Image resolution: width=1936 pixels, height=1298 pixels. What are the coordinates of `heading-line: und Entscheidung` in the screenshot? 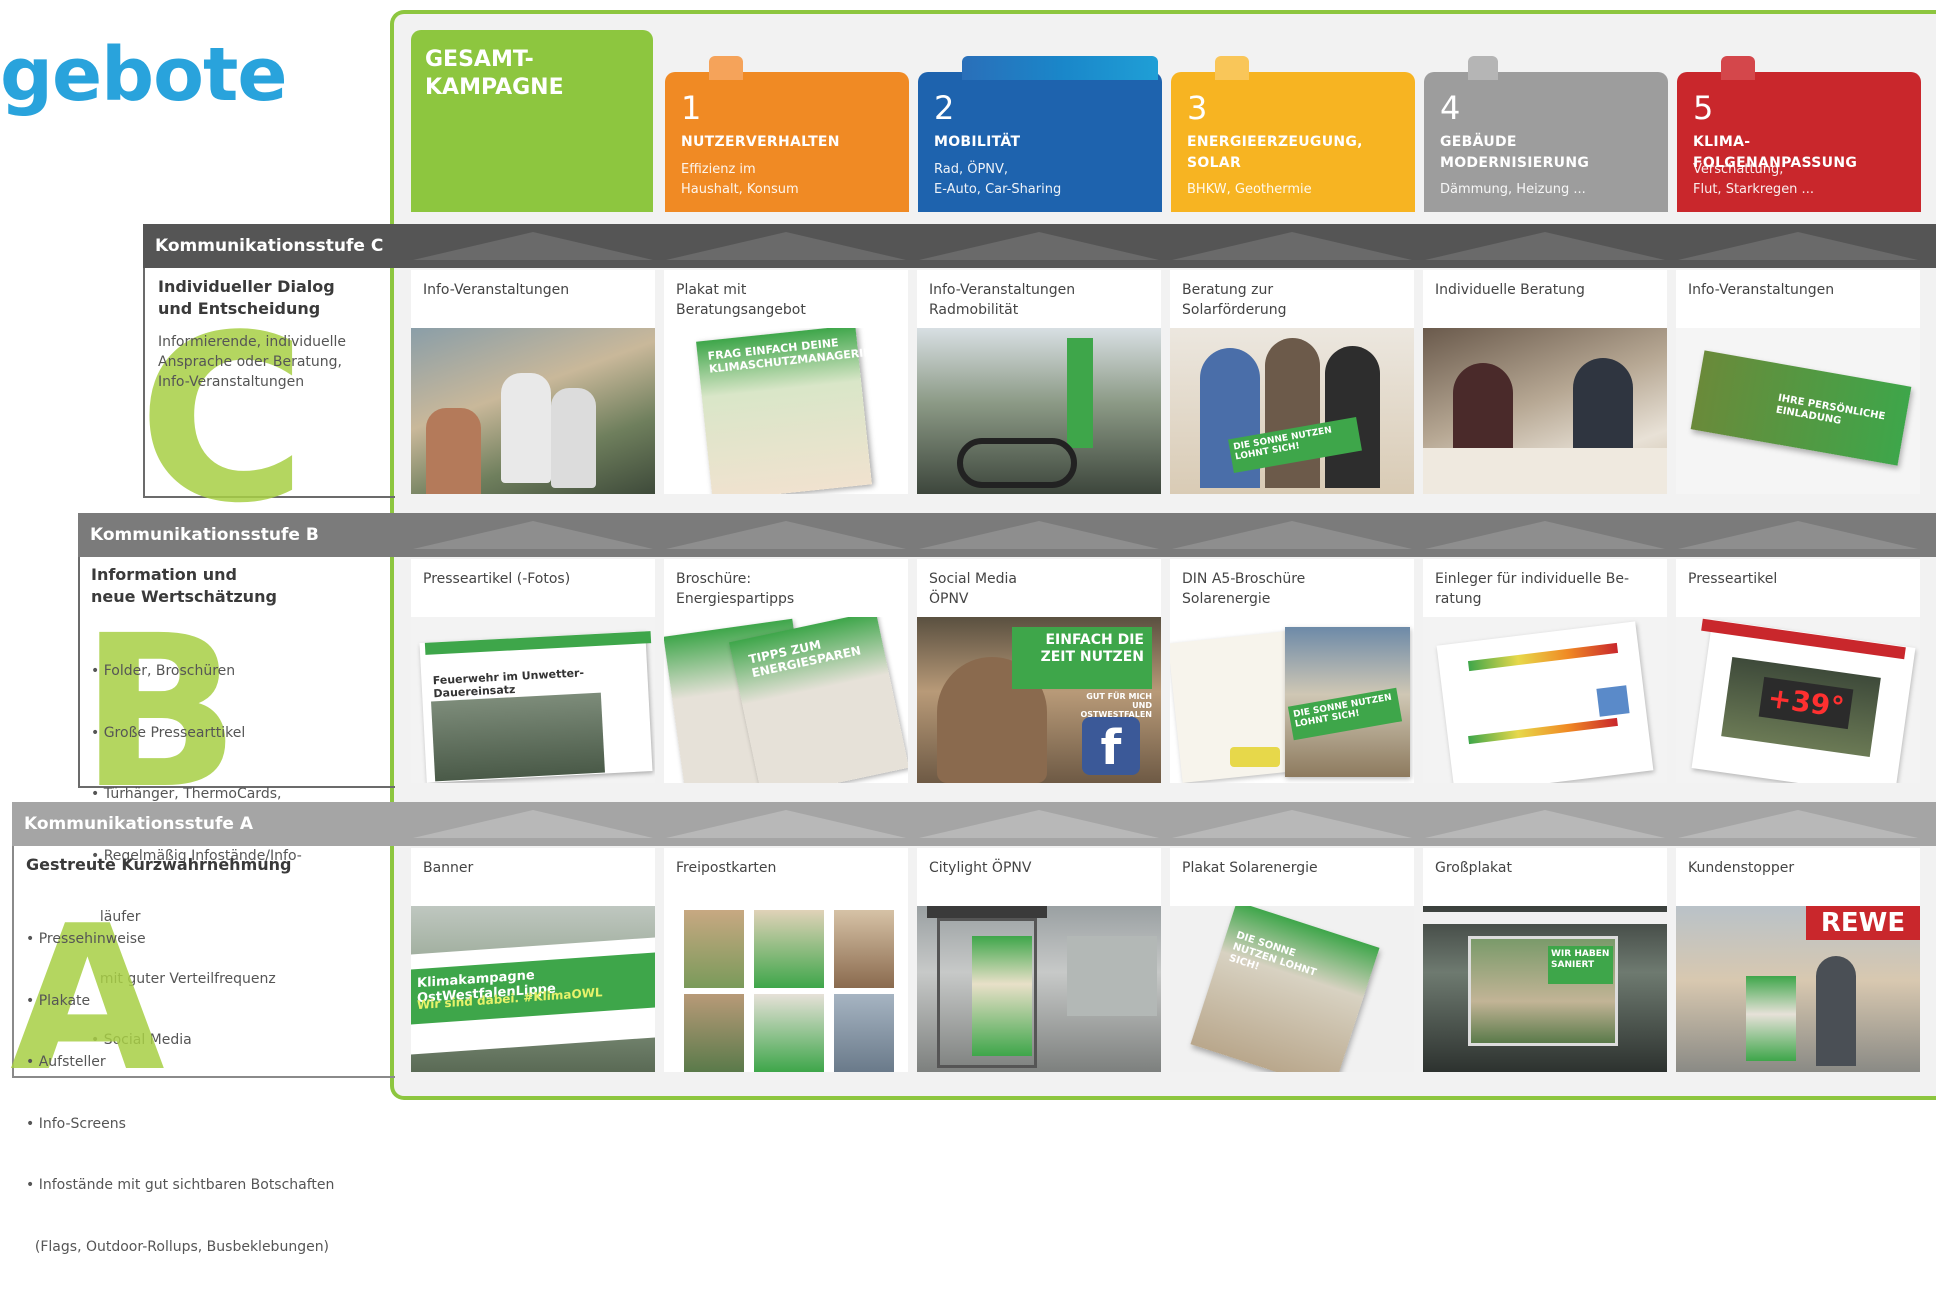 It's located at (239, 308).